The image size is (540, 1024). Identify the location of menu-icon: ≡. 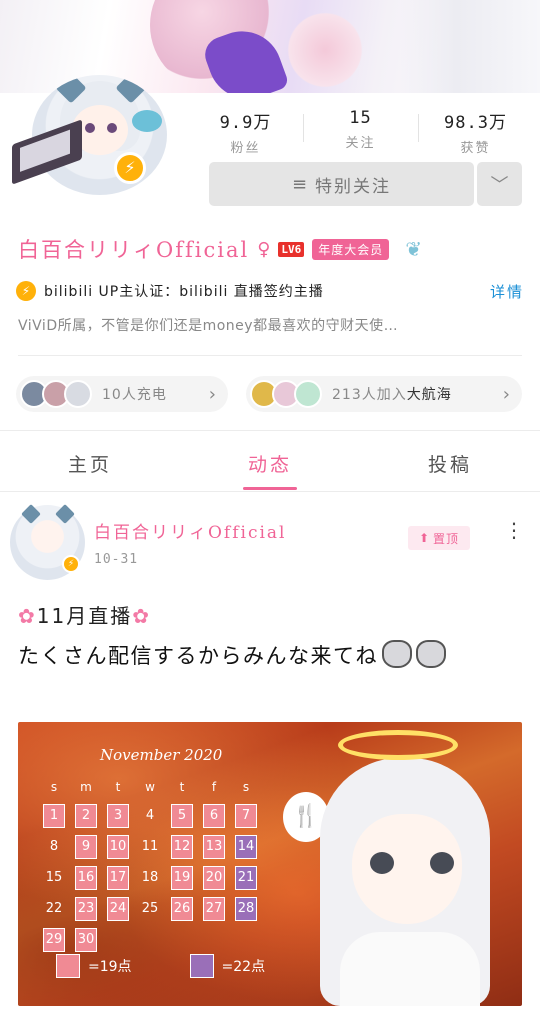
(300, 184).